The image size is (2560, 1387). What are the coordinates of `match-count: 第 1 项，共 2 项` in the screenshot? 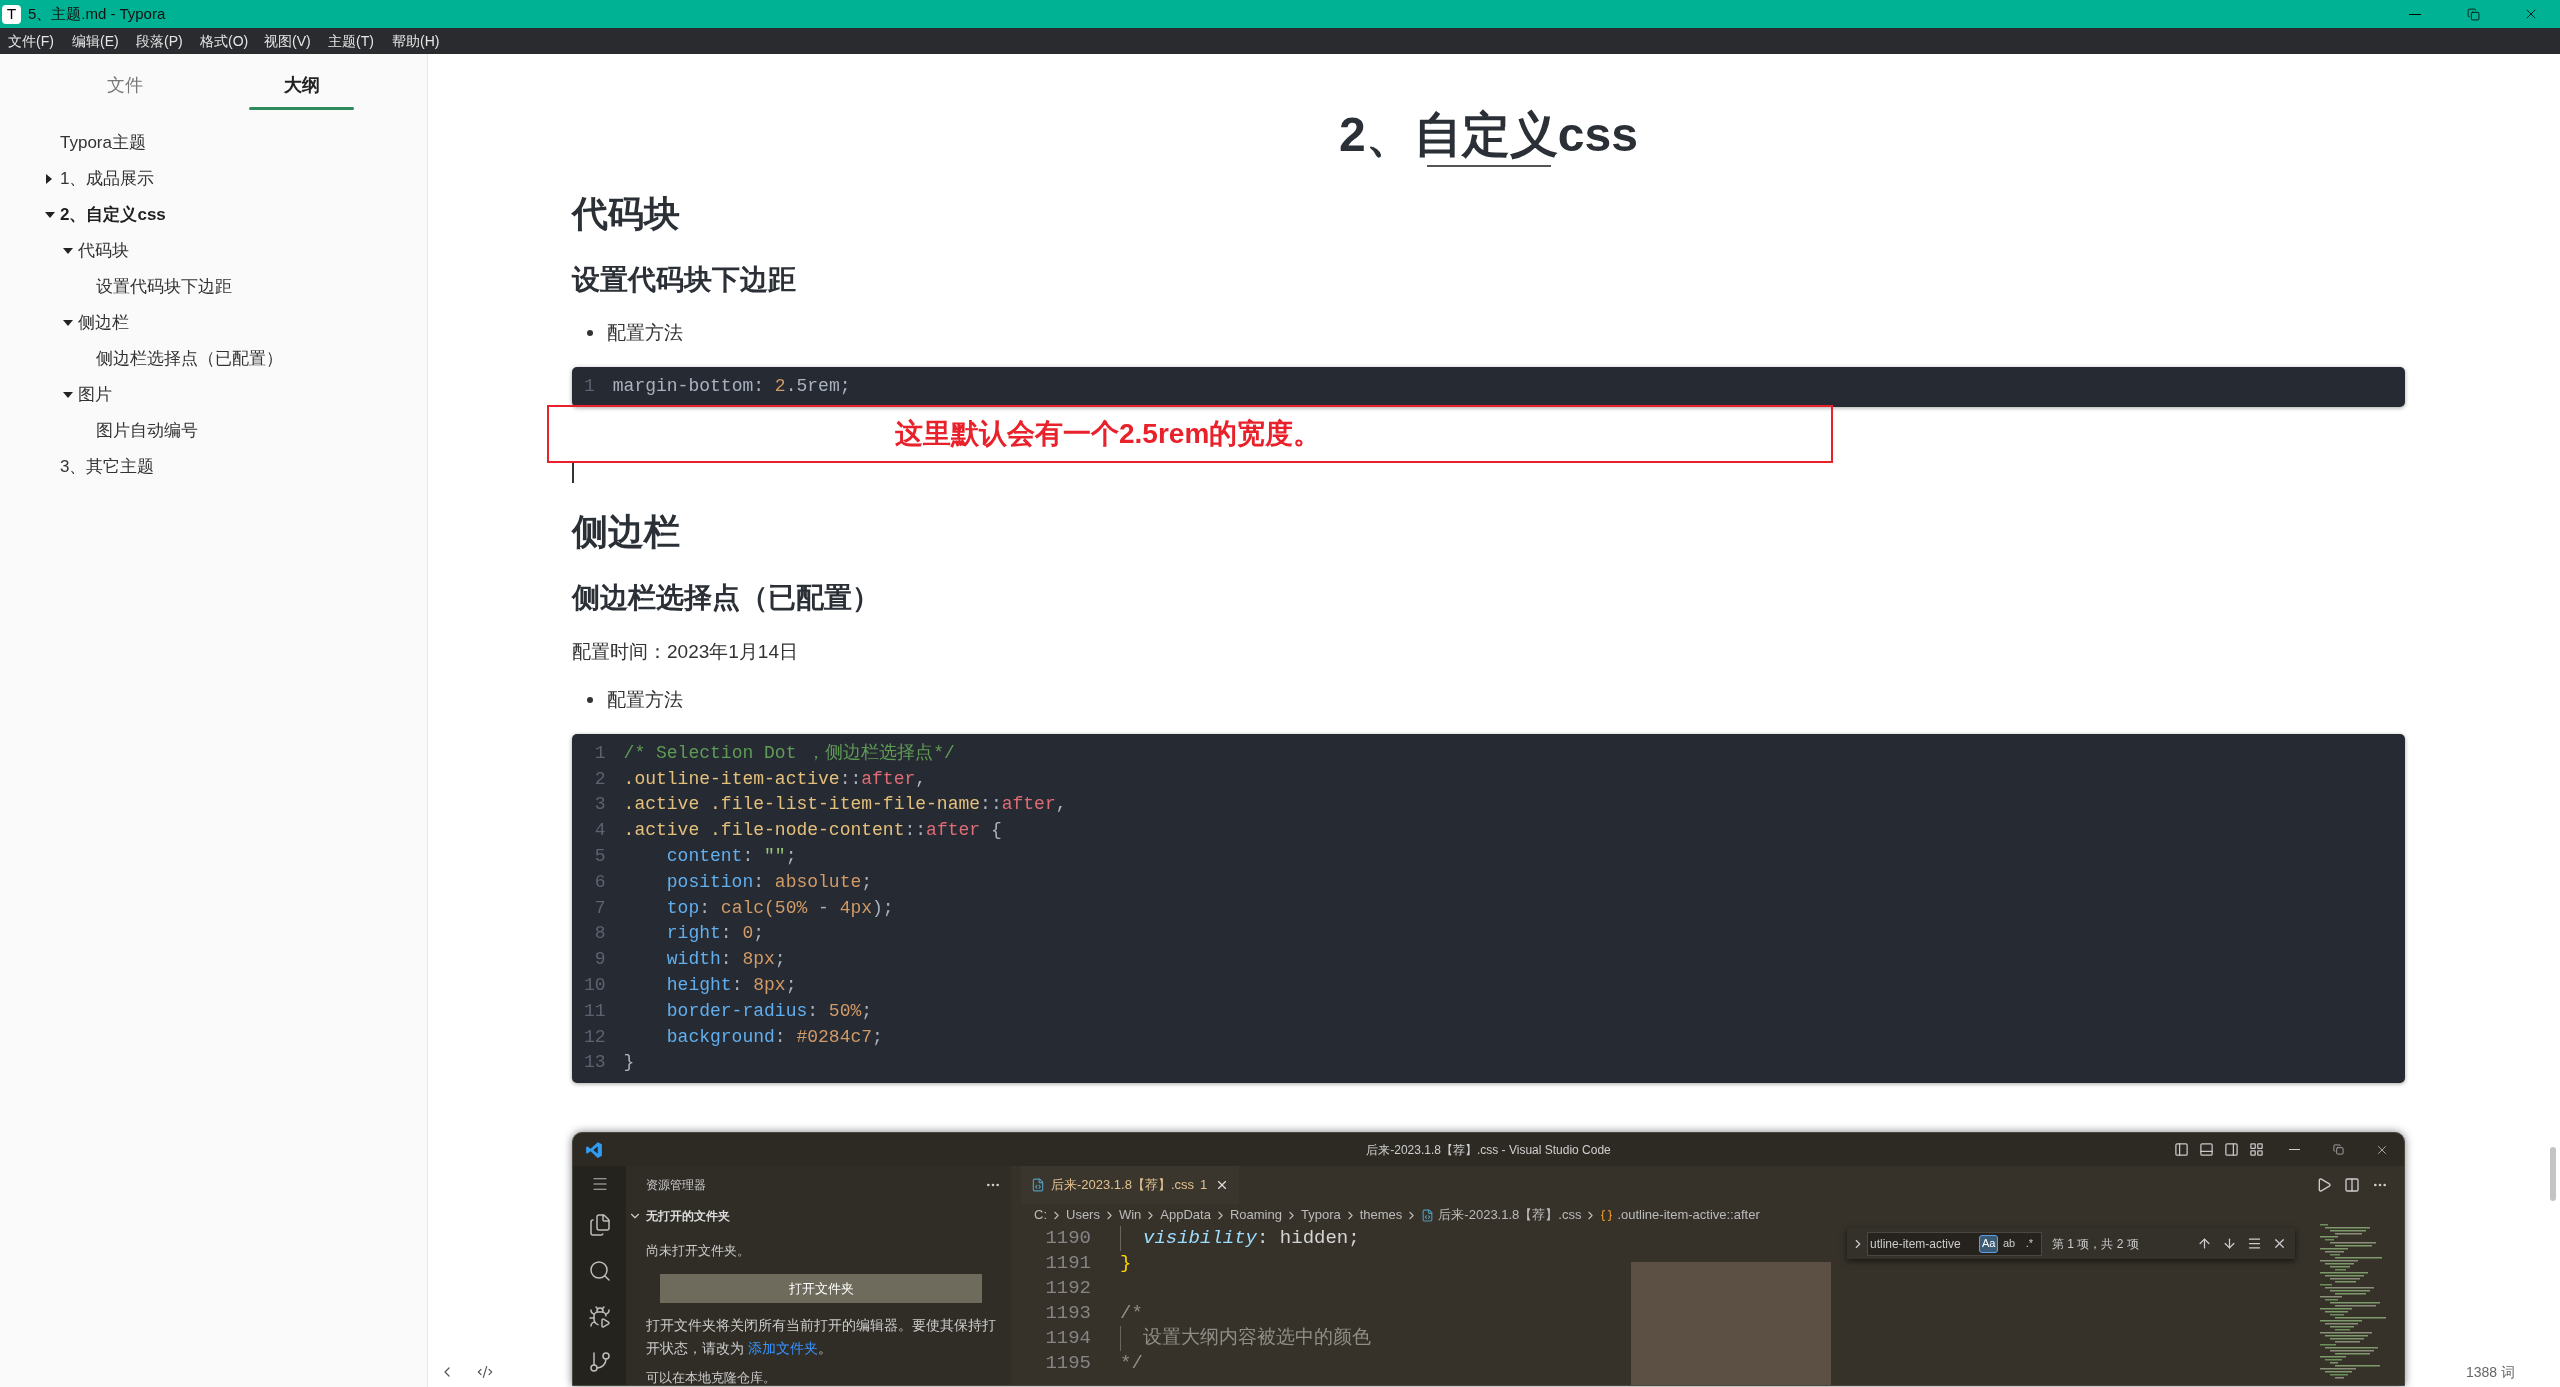 It's located at (2095, 1244).